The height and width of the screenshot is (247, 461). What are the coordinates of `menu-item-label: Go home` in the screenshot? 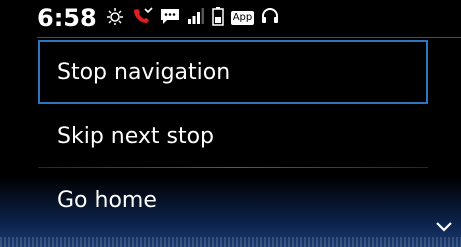 It's located at (107, 200).